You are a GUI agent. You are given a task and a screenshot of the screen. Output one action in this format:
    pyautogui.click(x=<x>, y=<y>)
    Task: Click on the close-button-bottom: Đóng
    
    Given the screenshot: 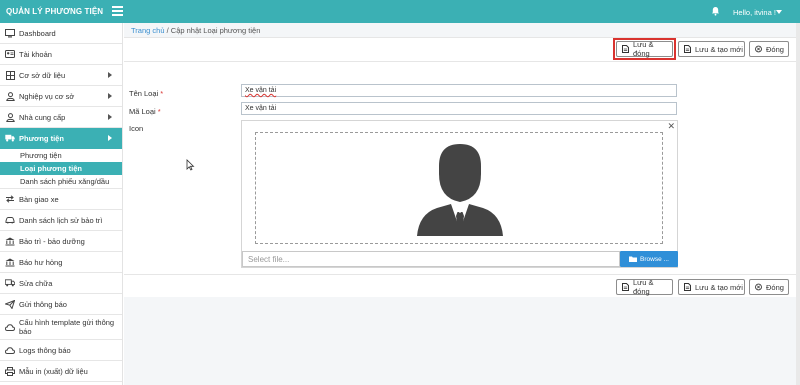 What is the action you would take?
    pyautogui.click(x=769, y=287)
    